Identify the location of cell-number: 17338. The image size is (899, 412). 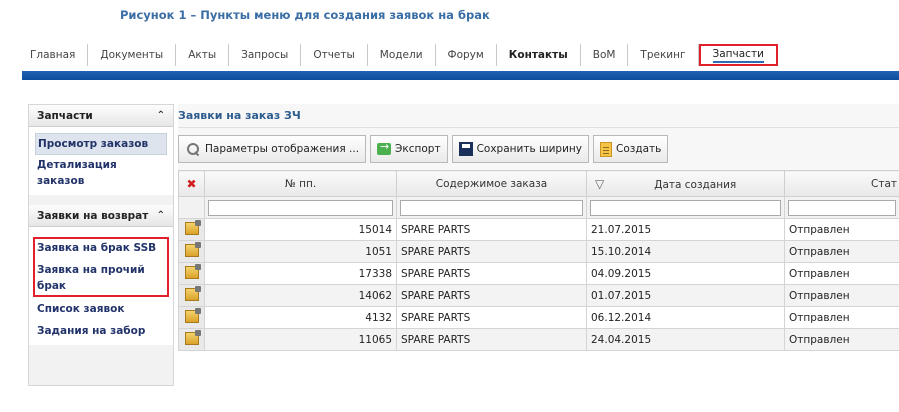
(300, 273).